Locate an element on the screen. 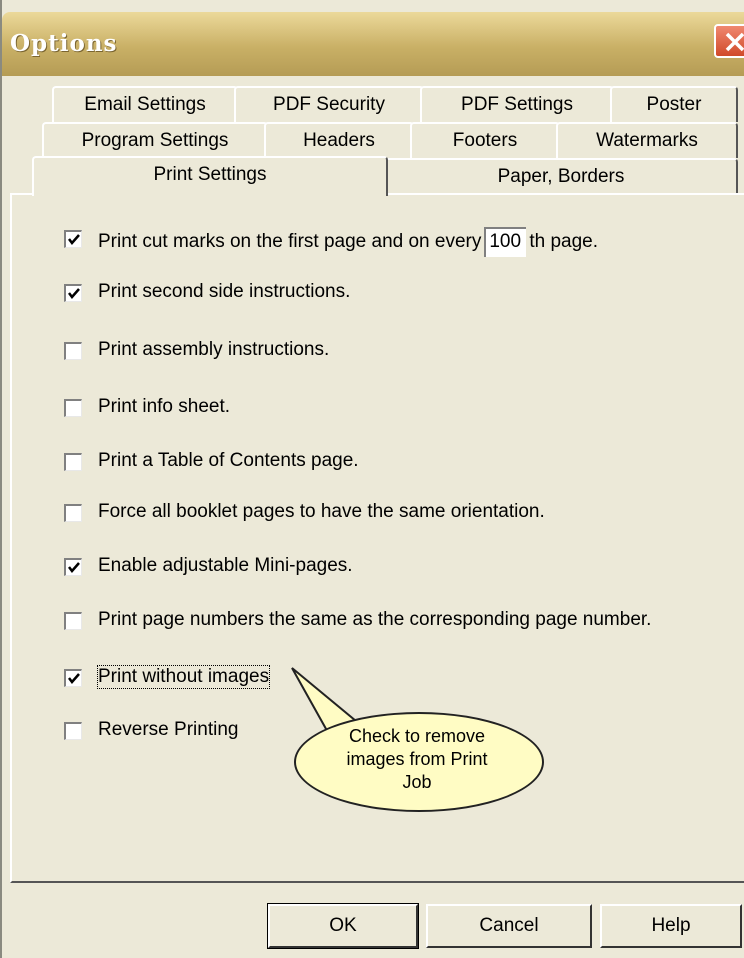  reverse-checkbox is located at coordinates (73, 731).